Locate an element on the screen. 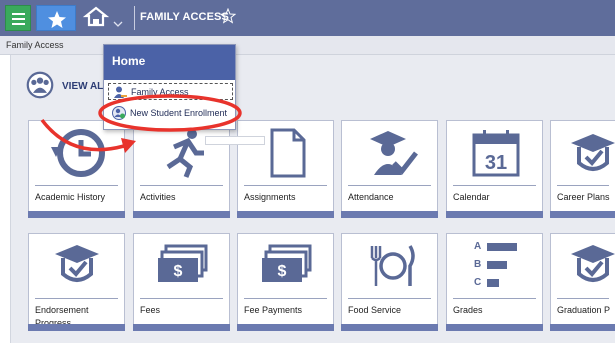 The image size is (615, 343). student-group-icon is located at coordinates (40, 85).